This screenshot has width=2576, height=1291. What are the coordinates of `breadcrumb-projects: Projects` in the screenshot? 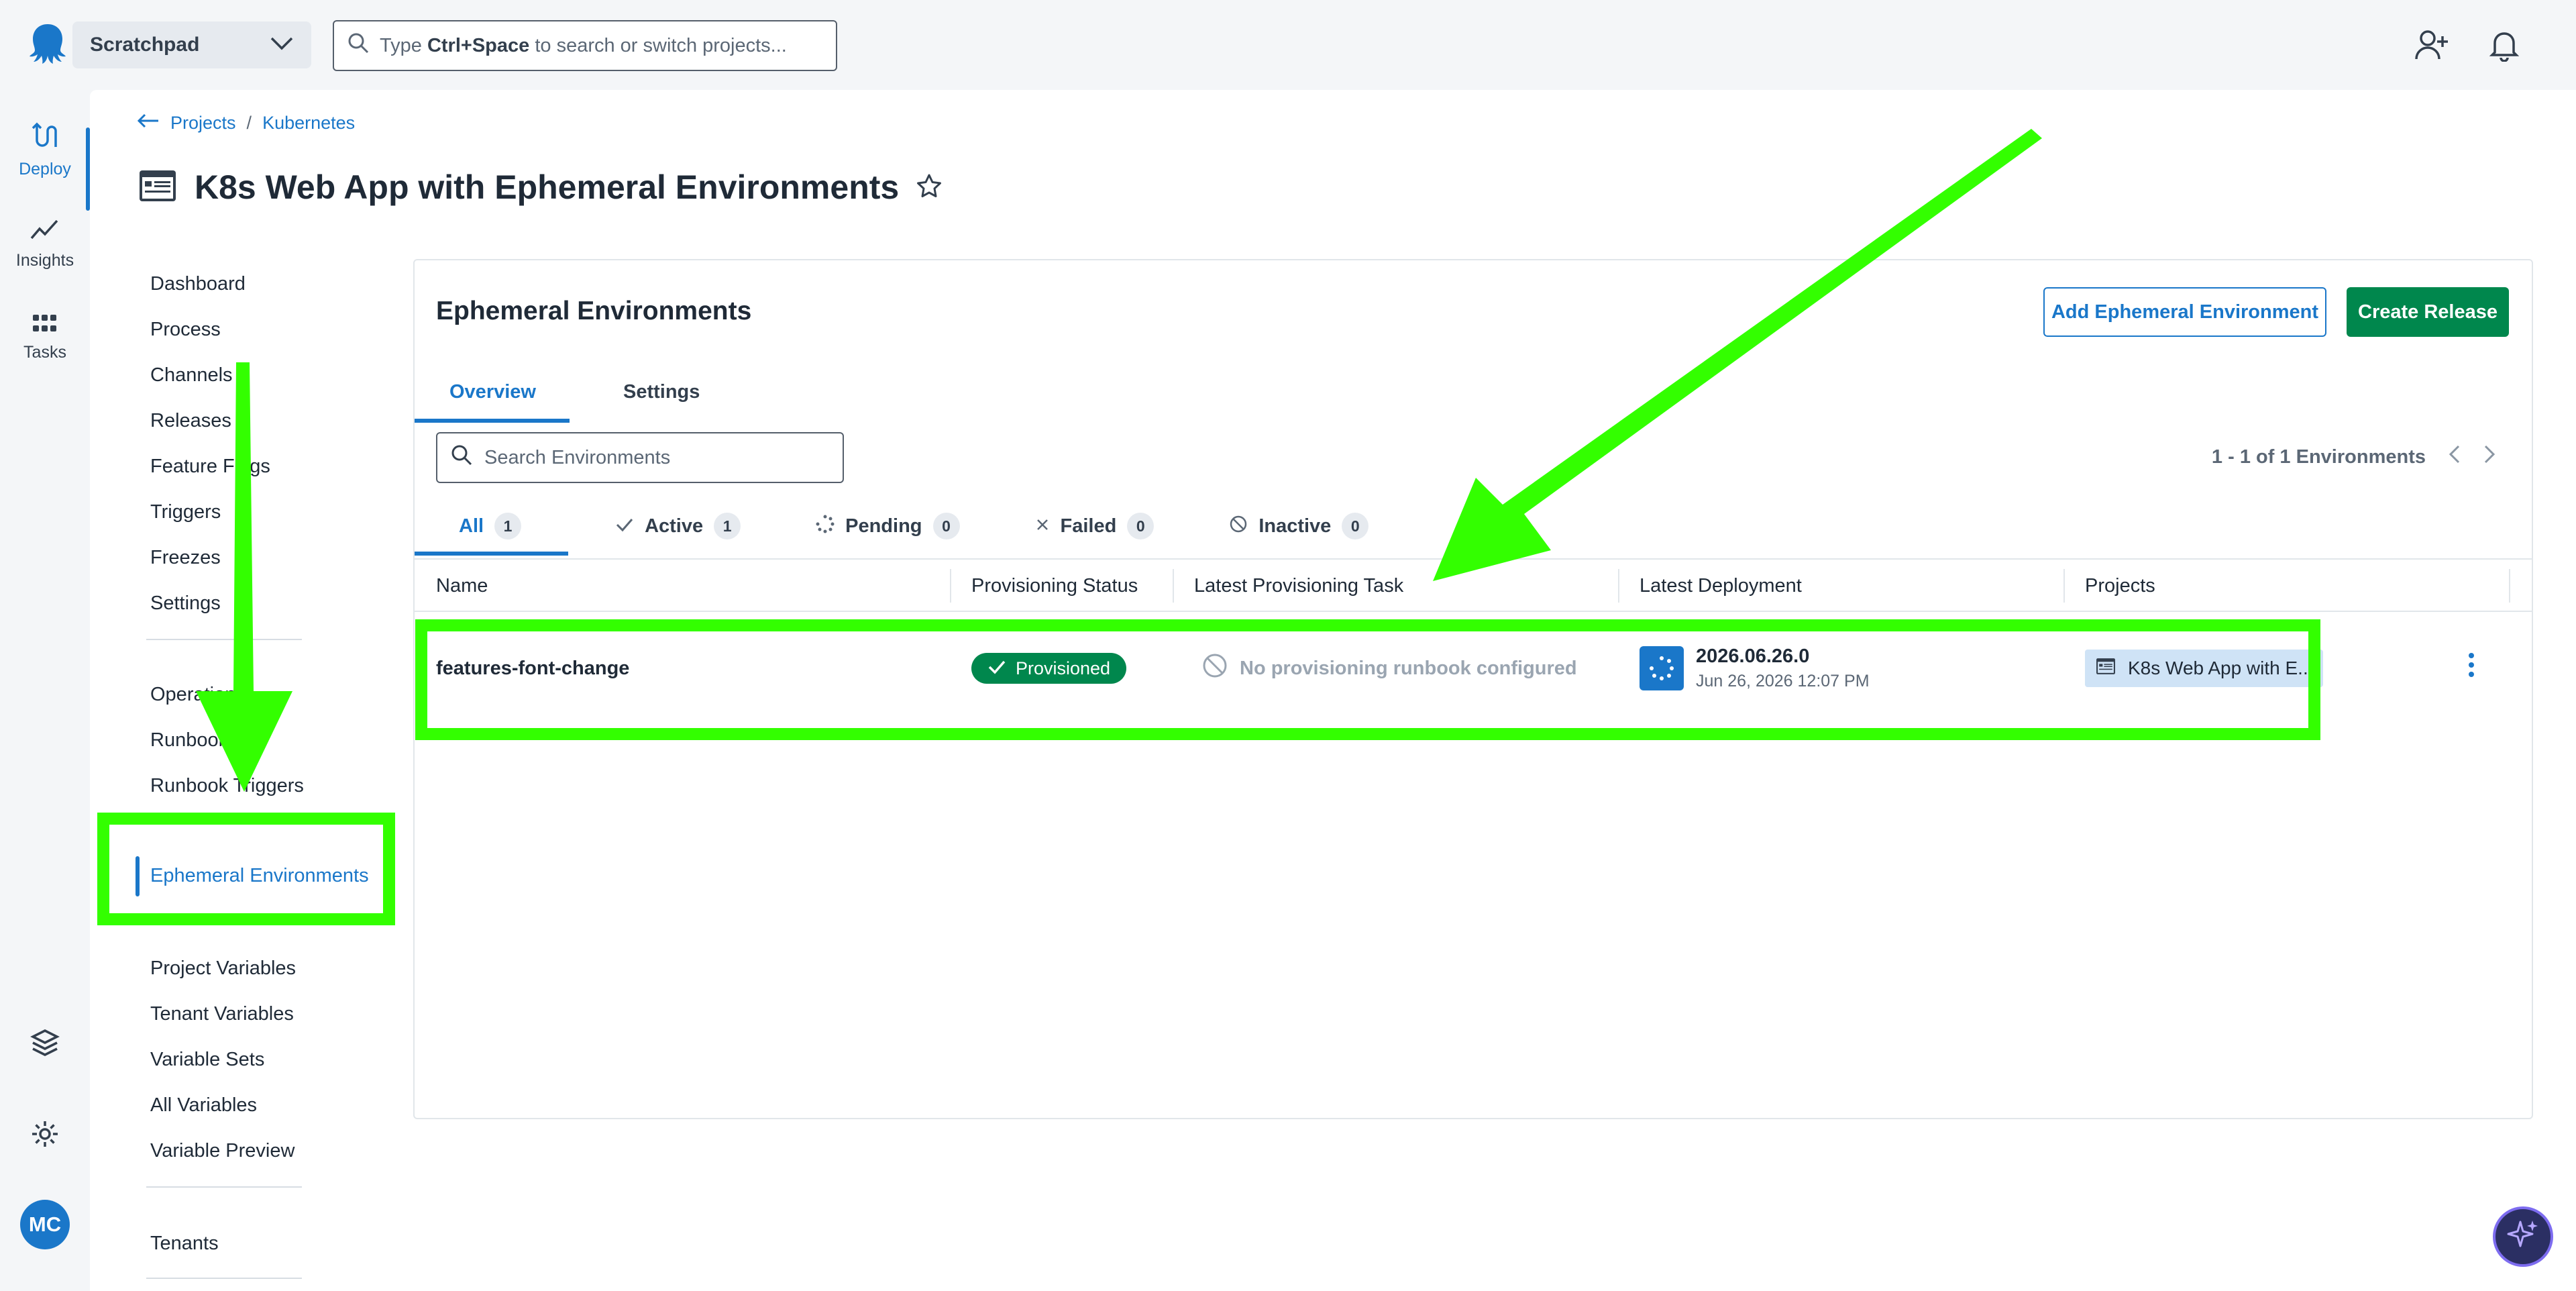 It's located at (203, 123).